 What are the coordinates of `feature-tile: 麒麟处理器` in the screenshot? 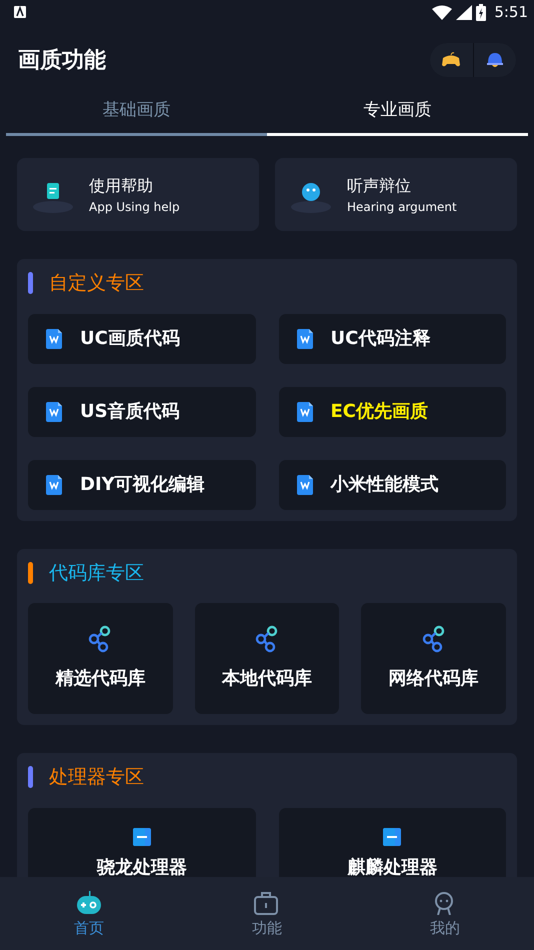 It's located at (392, 842).